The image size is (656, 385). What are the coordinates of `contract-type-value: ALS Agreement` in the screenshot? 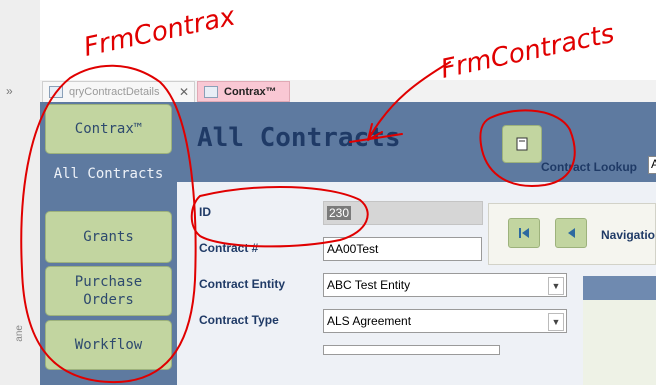 It's located at (369, 321).